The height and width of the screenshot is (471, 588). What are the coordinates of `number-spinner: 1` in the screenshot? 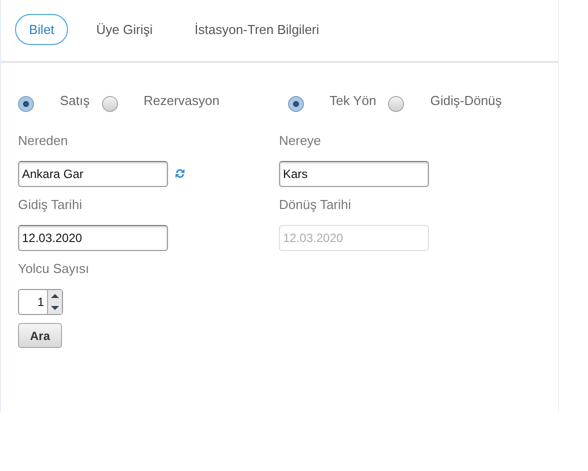 It's located at (40, 302).